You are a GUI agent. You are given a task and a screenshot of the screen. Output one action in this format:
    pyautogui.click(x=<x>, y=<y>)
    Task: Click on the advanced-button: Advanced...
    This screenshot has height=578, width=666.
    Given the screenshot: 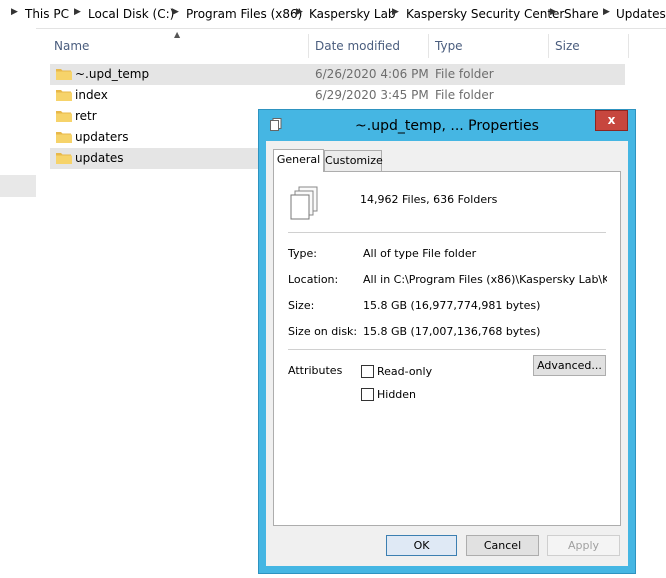 What is the action you would take?
    pyautogui.click(x=569, y=365)
    